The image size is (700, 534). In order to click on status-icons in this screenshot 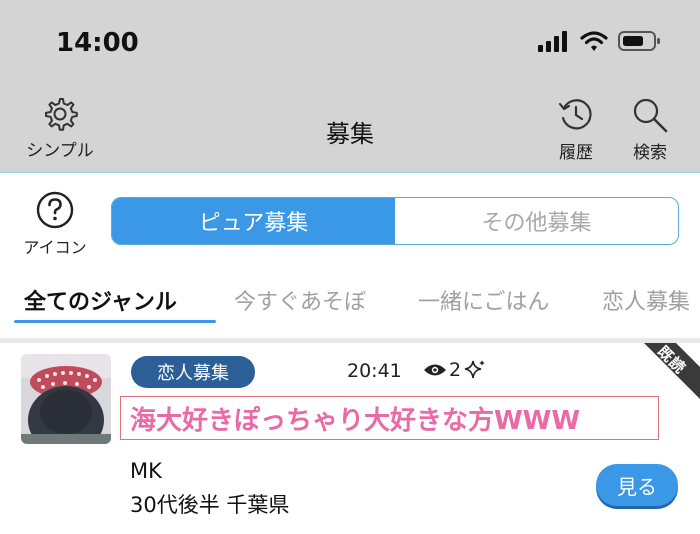, I will do `click(600, 41)`.